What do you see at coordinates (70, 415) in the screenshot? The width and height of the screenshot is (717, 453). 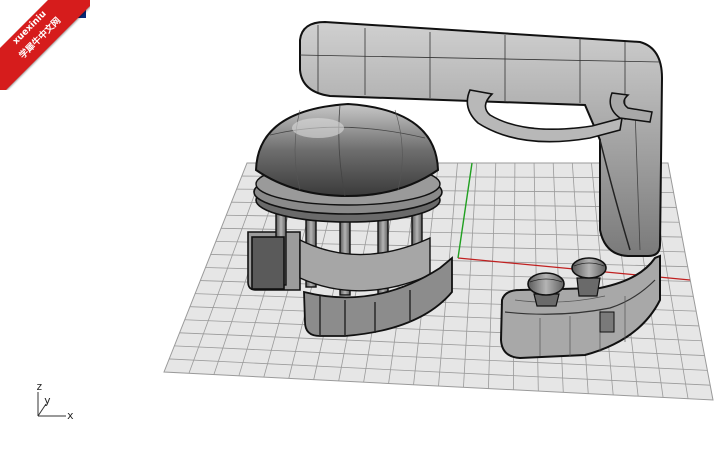 I see `axis-x-label: x` at bounding box center [70, 415].